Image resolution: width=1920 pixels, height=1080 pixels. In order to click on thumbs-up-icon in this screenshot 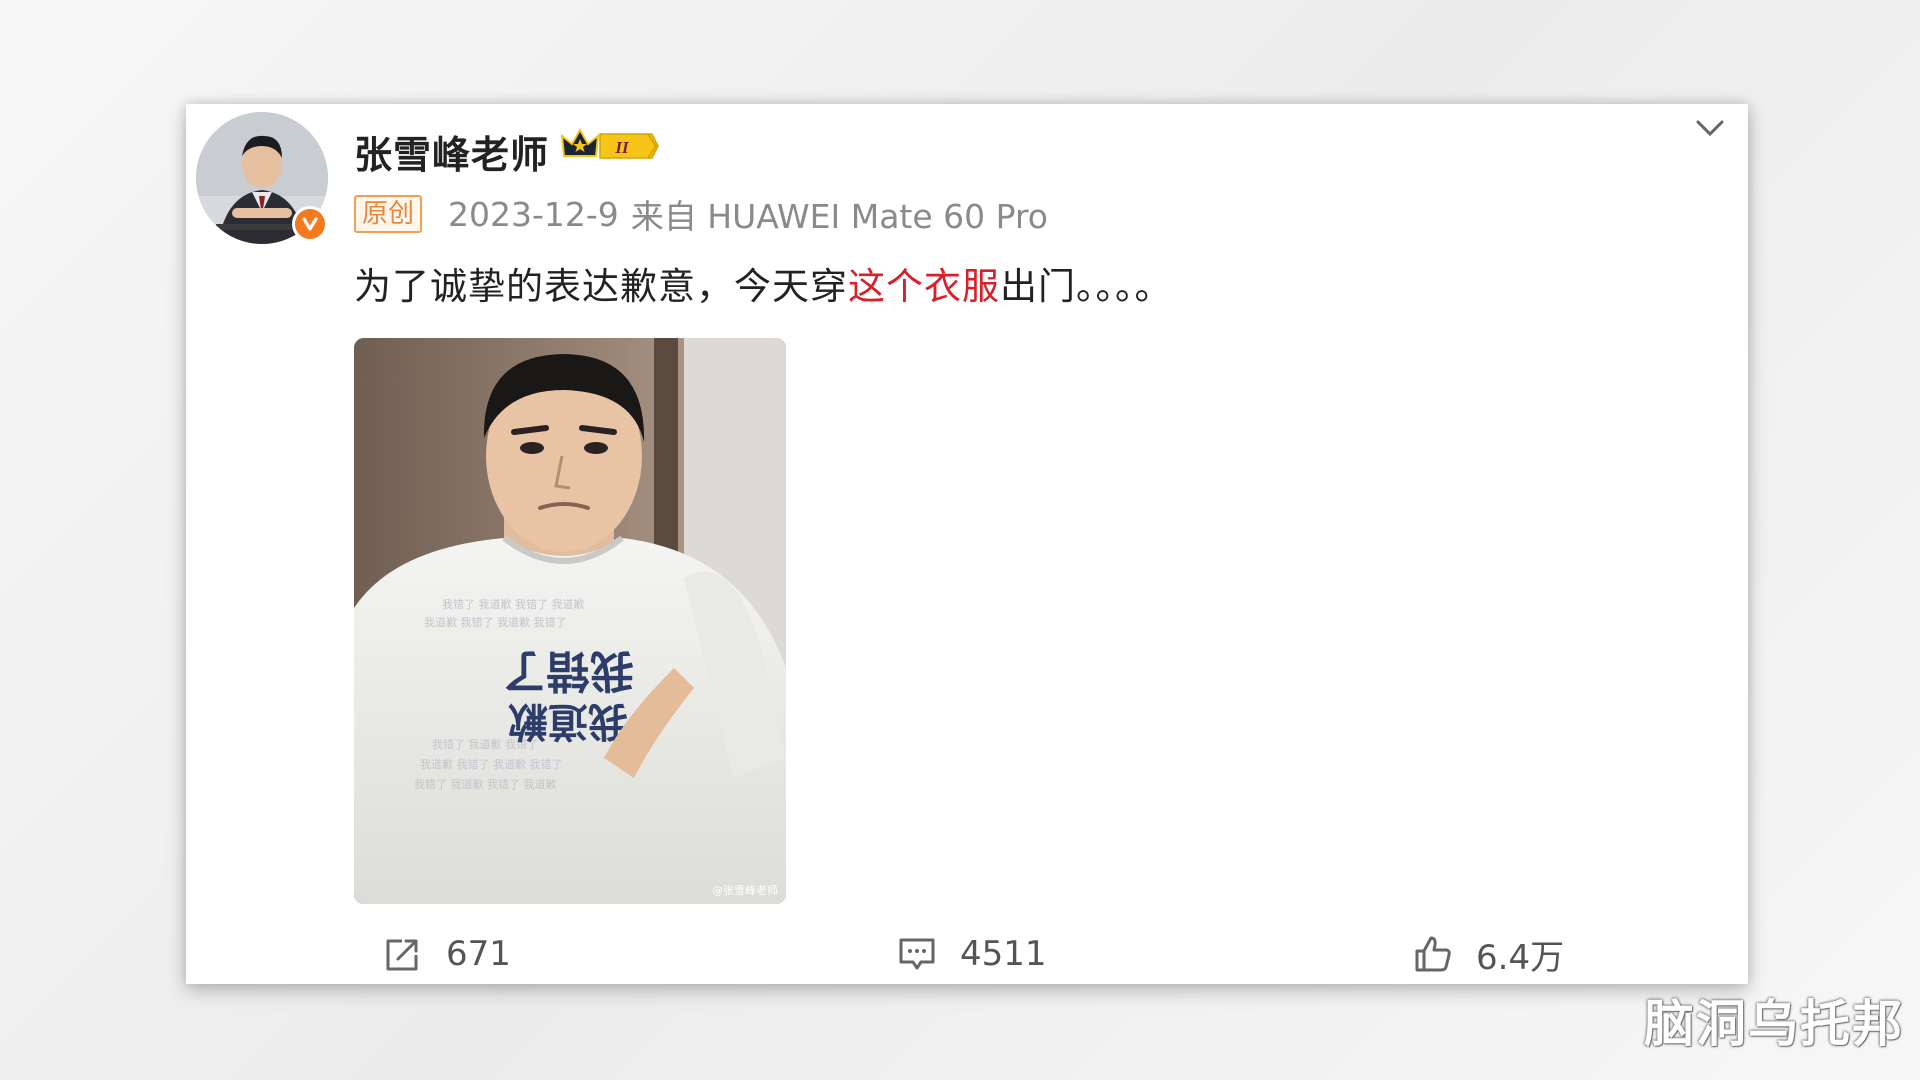, I will do `click(1433, 954)`.